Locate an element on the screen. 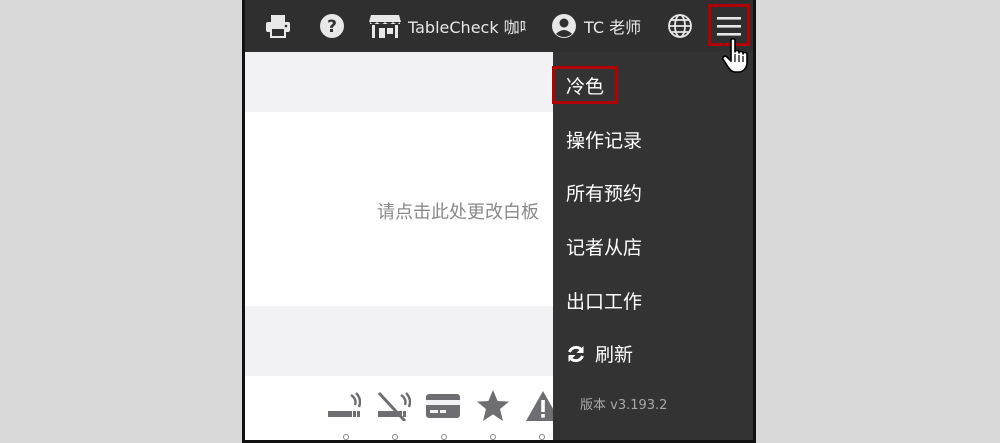  hand-cursor-icon is located at coordinates (735, 55).